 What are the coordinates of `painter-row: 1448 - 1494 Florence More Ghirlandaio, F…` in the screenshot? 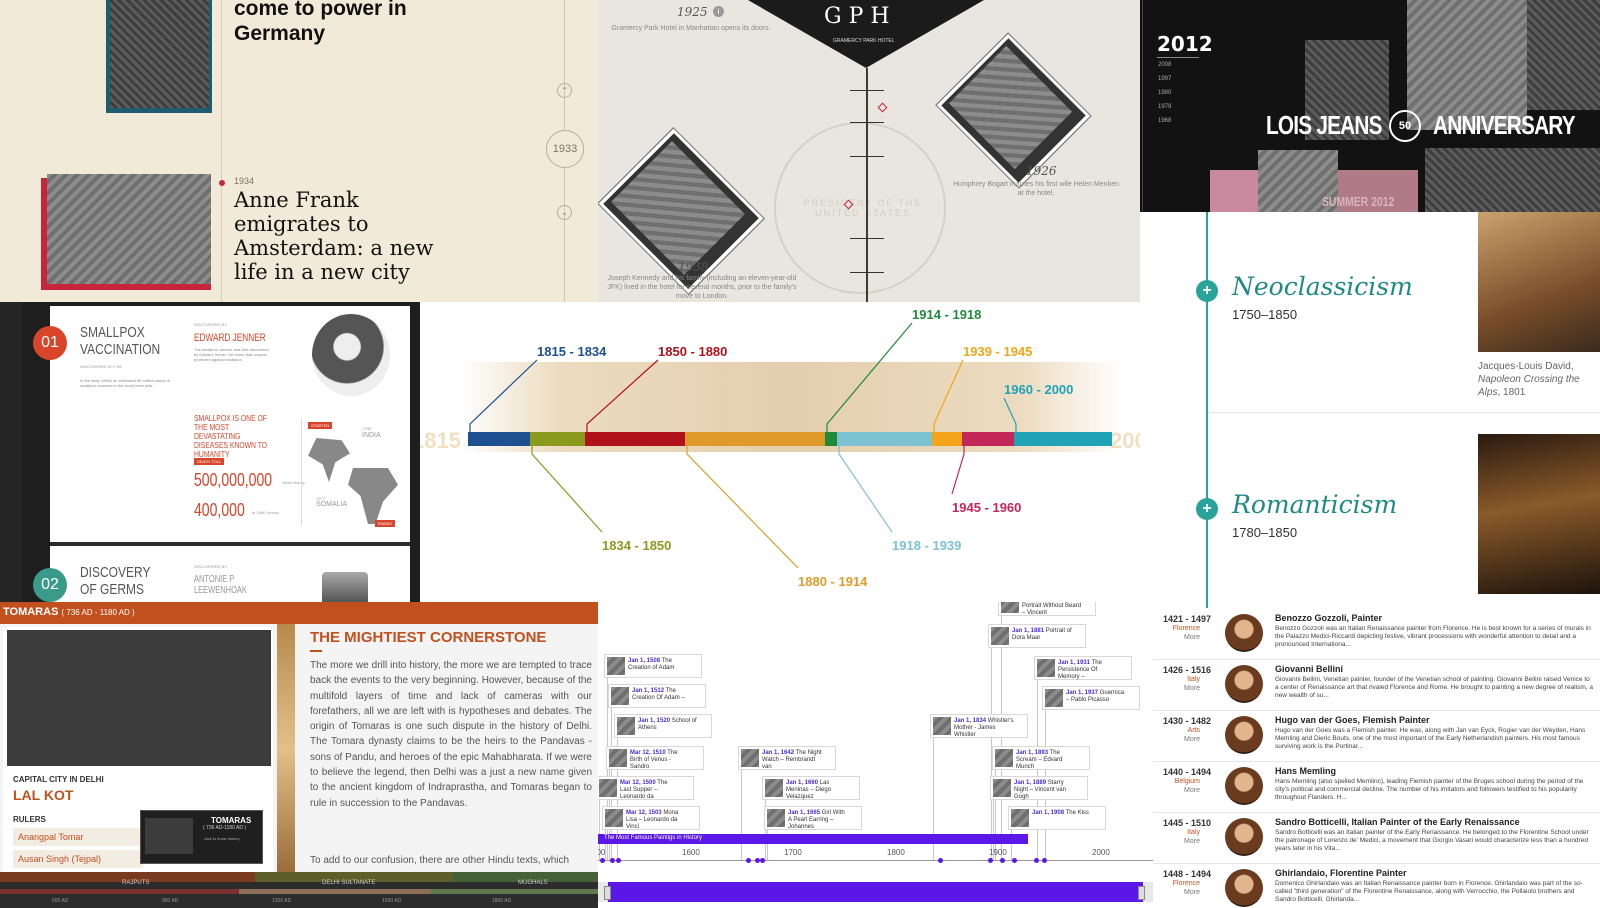 It's located at (1376, 885).